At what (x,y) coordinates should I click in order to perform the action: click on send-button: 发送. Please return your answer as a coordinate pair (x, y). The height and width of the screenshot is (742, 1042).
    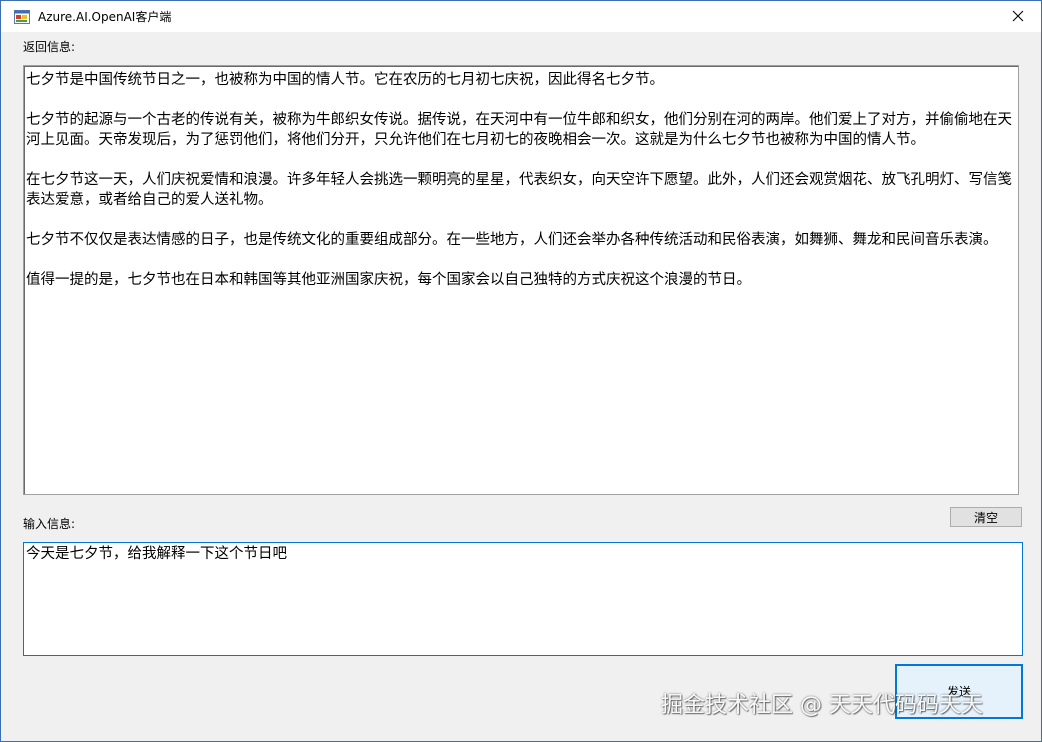
    Looking at the image, I should click on (959, 691).